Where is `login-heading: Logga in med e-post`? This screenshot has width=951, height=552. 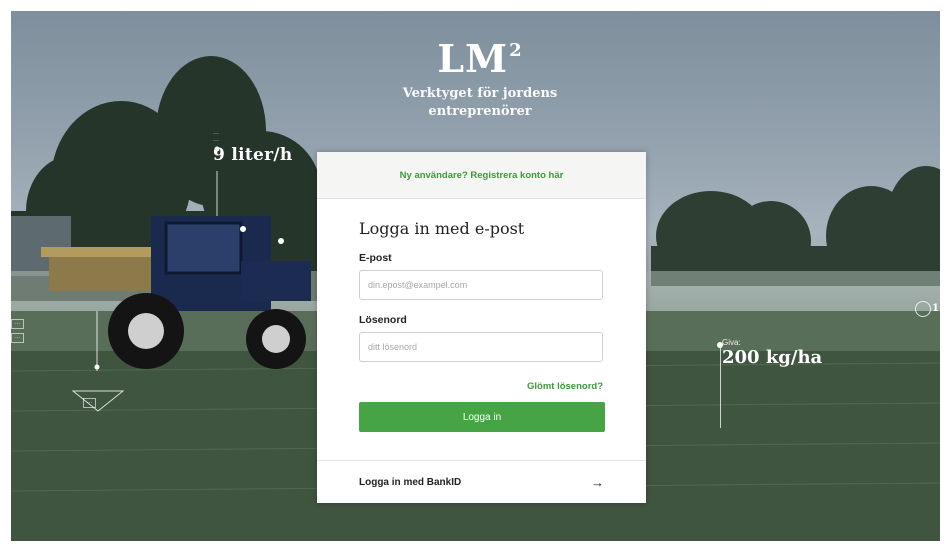
login-heading: Logga in med e-post is located at coordinates (442, 228).